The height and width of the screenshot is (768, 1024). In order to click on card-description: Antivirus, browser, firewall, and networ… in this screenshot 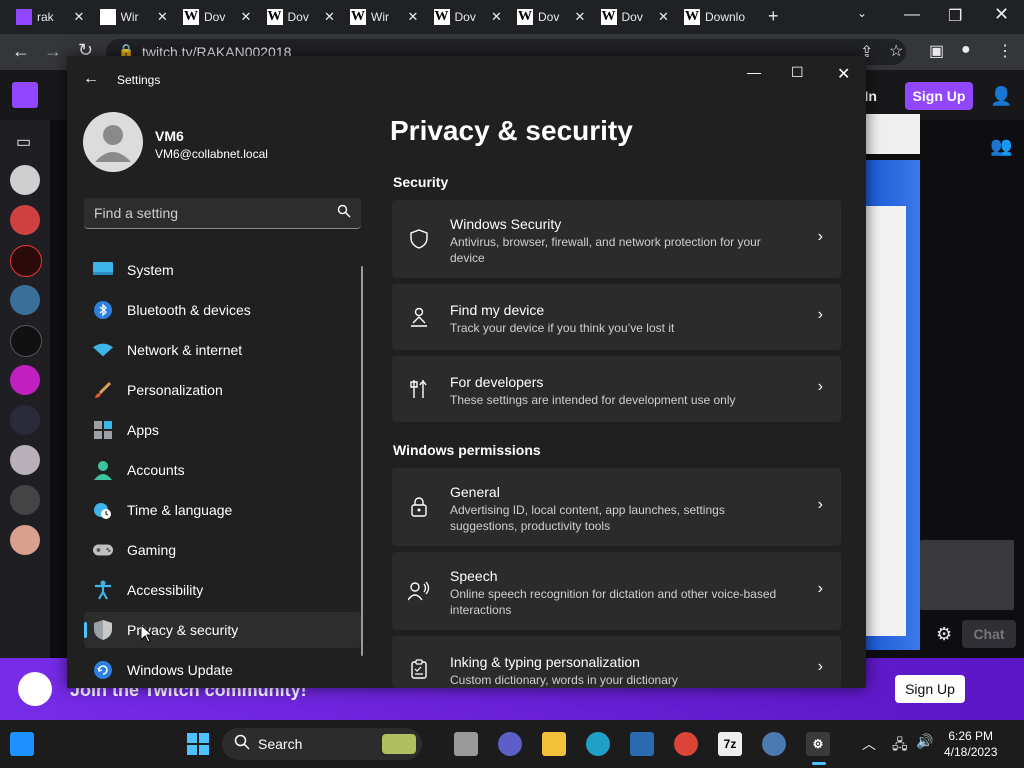, I will do `click(605, 250)`.